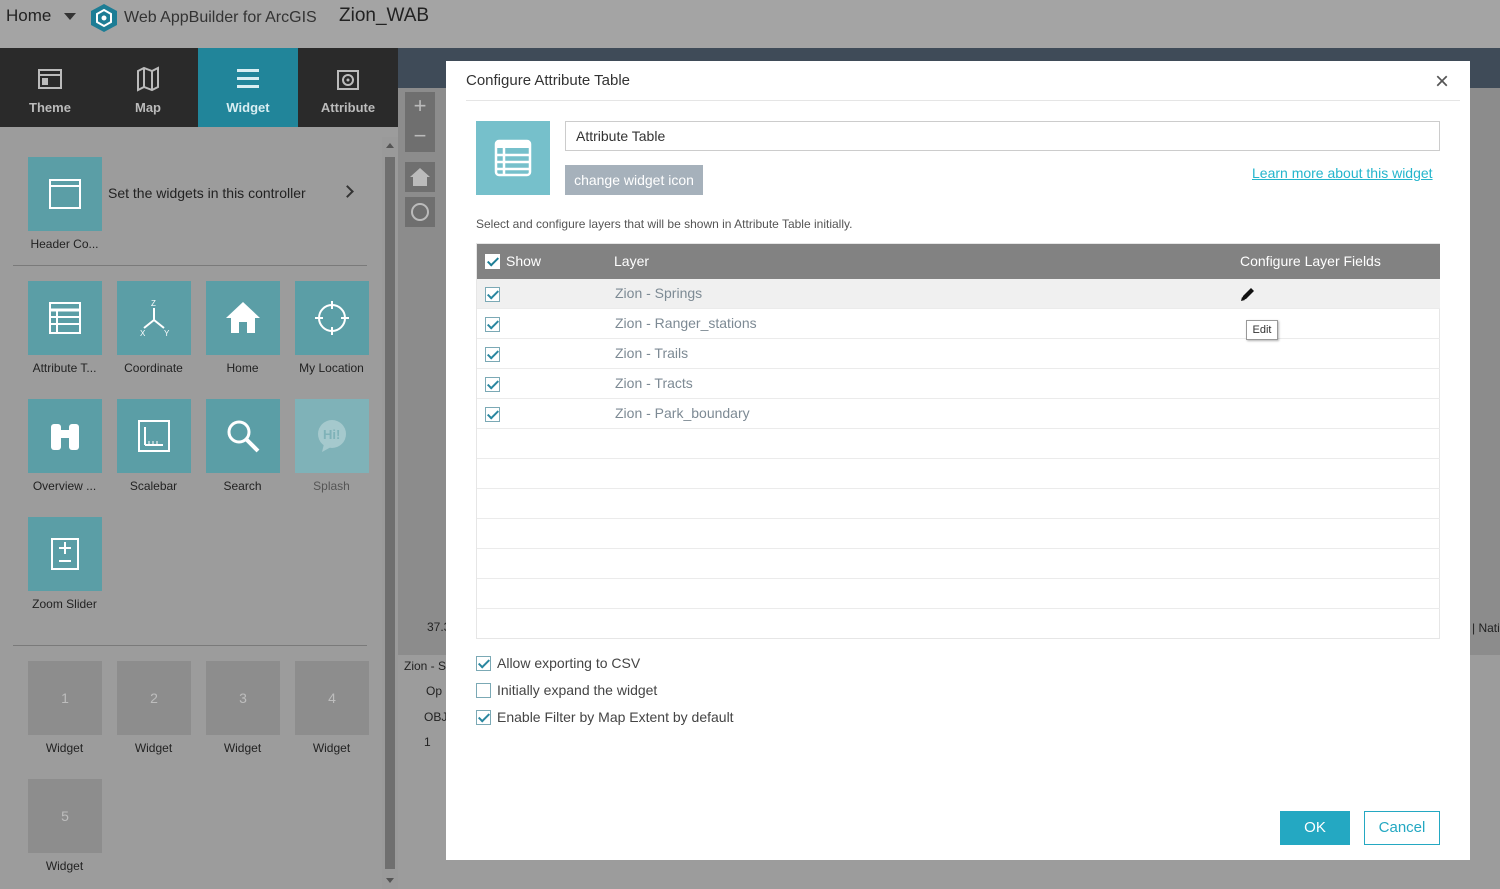  What do you see at coordinates (425, 666) in the screenshot?
I see `table-tab: Zion - S` at bounding box center [425, 666].